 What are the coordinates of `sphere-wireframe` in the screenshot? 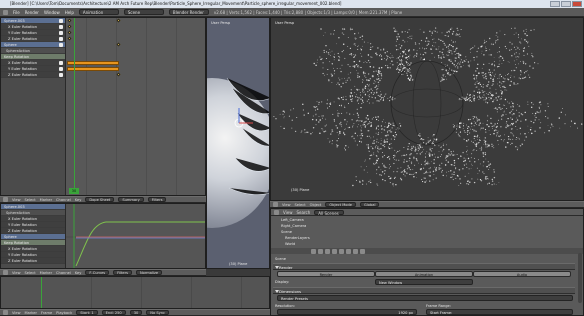 It's located at (427, 103).